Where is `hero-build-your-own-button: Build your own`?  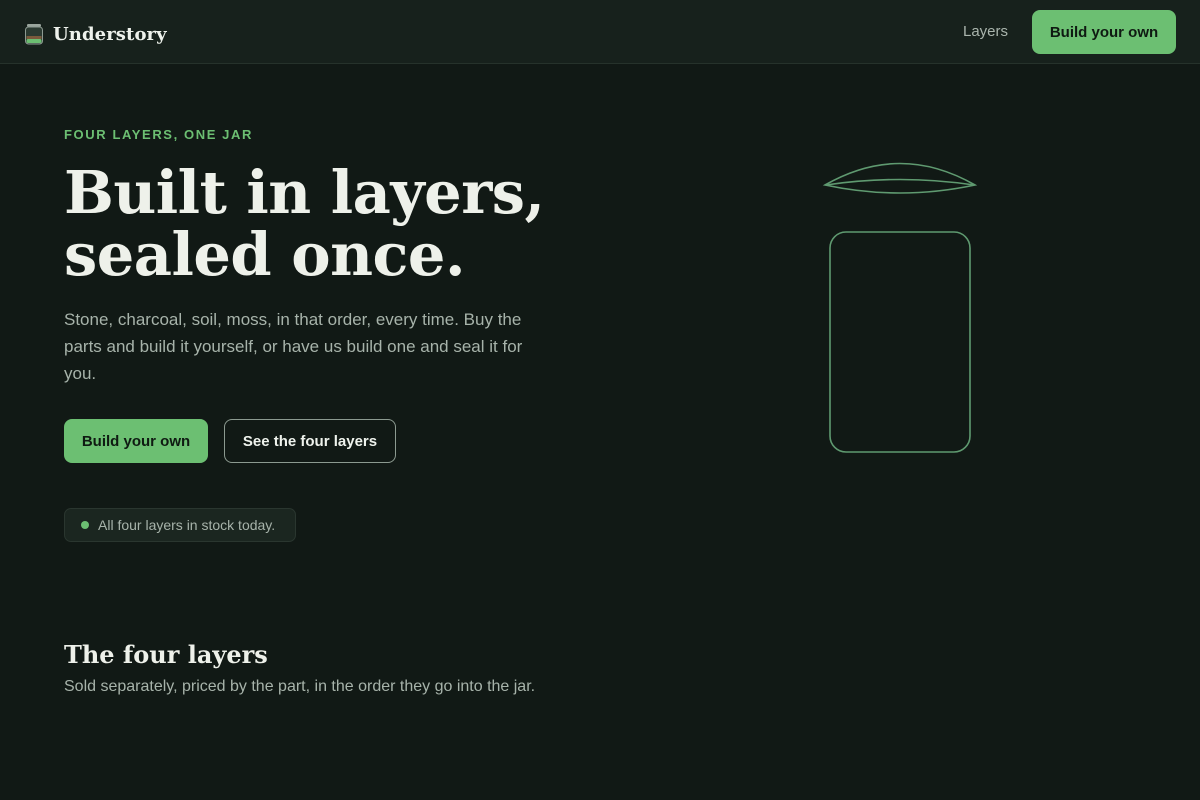
hero-build-your-own-button: Build your own is located at coordinates (136, 441).